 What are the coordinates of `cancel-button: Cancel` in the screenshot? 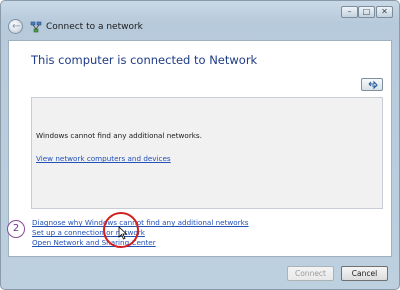 It's located at (364, 273).